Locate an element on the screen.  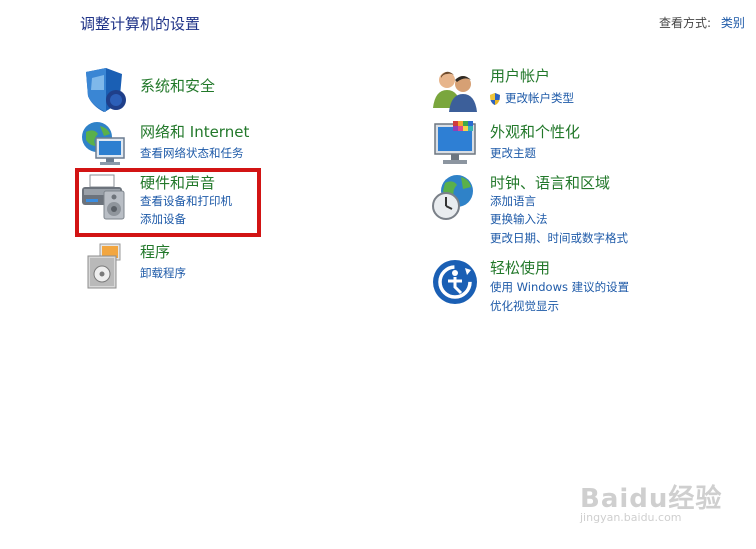
programs-icon is located at coordinates (104, 266).